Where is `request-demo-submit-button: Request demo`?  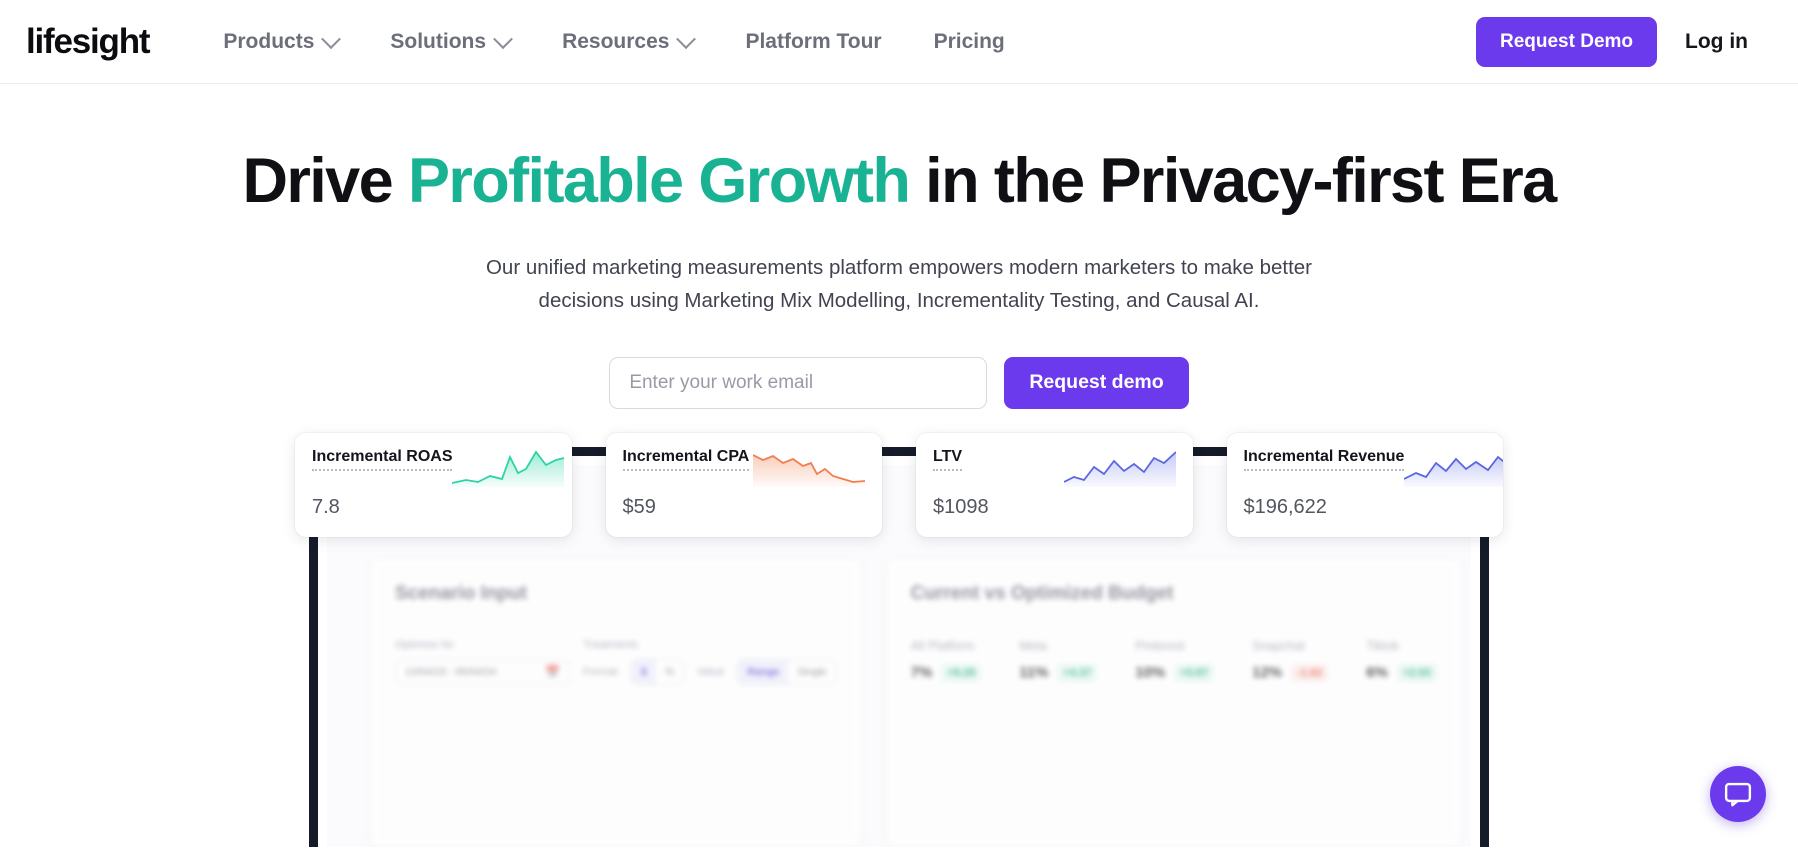 request-demo-submit-button: Request demo is located at coordinates (1096, 382).